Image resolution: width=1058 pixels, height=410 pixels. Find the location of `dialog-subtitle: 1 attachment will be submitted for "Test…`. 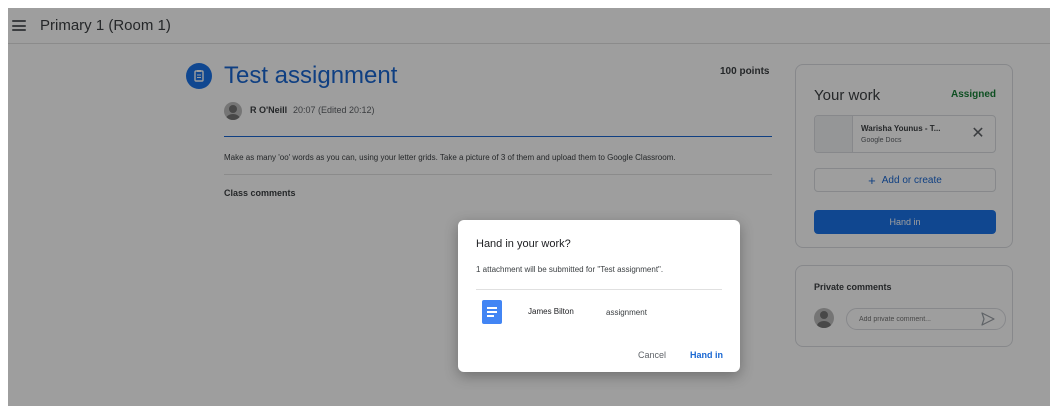

dialog-subtitle: 1 attachment will be submitted for "Test… is located at coordinates (570, 269).